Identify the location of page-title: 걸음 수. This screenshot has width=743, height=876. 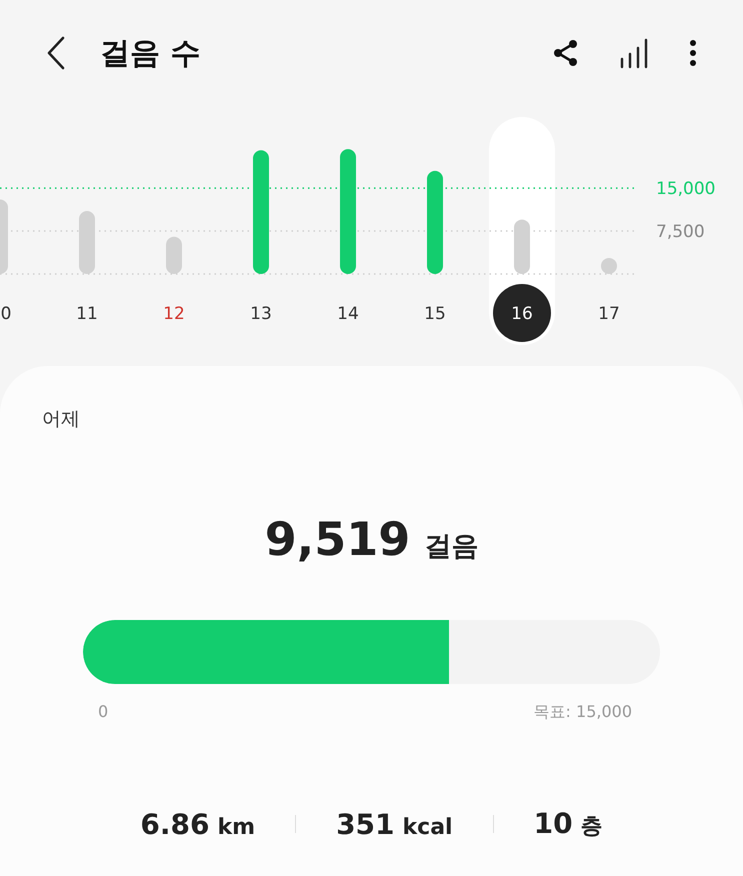
(150, 53).